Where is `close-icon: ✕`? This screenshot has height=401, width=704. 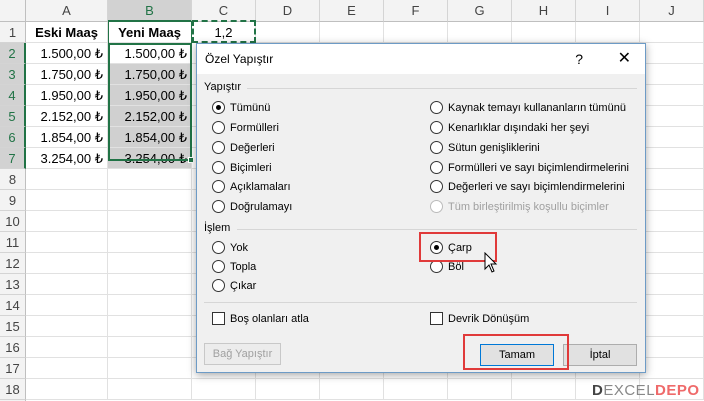
close-icon: ✕ is located at coordinates (624, 59).